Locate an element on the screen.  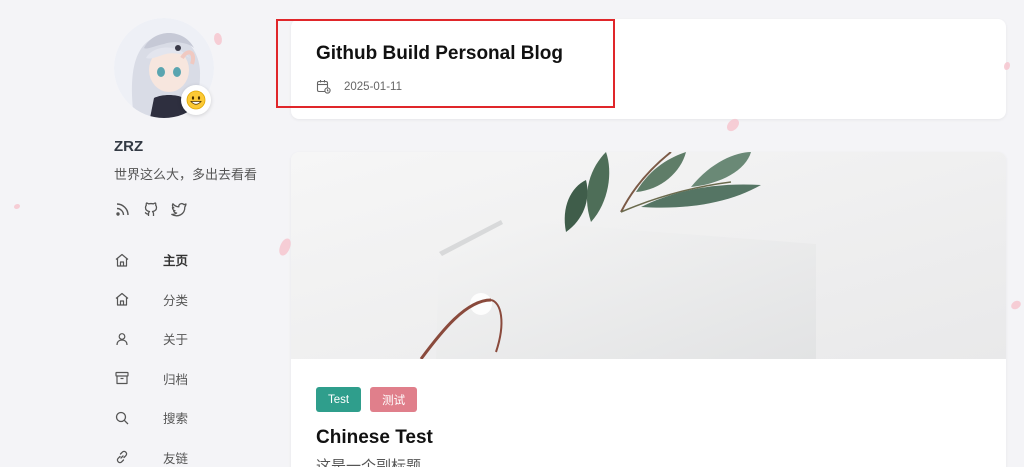
link-icon is located at coordinates (122, 457).